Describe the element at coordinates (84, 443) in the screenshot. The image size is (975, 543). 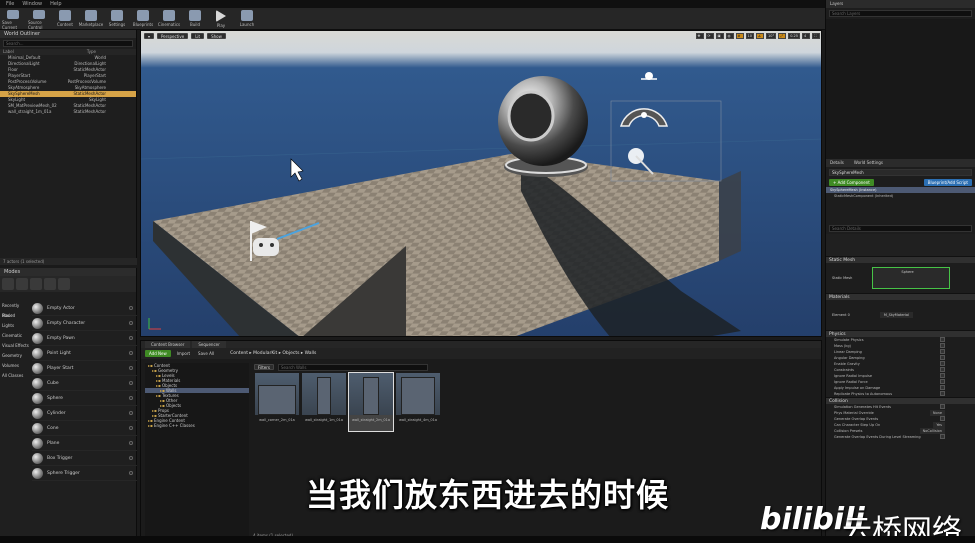
I see `place-item: Plane` at that location.